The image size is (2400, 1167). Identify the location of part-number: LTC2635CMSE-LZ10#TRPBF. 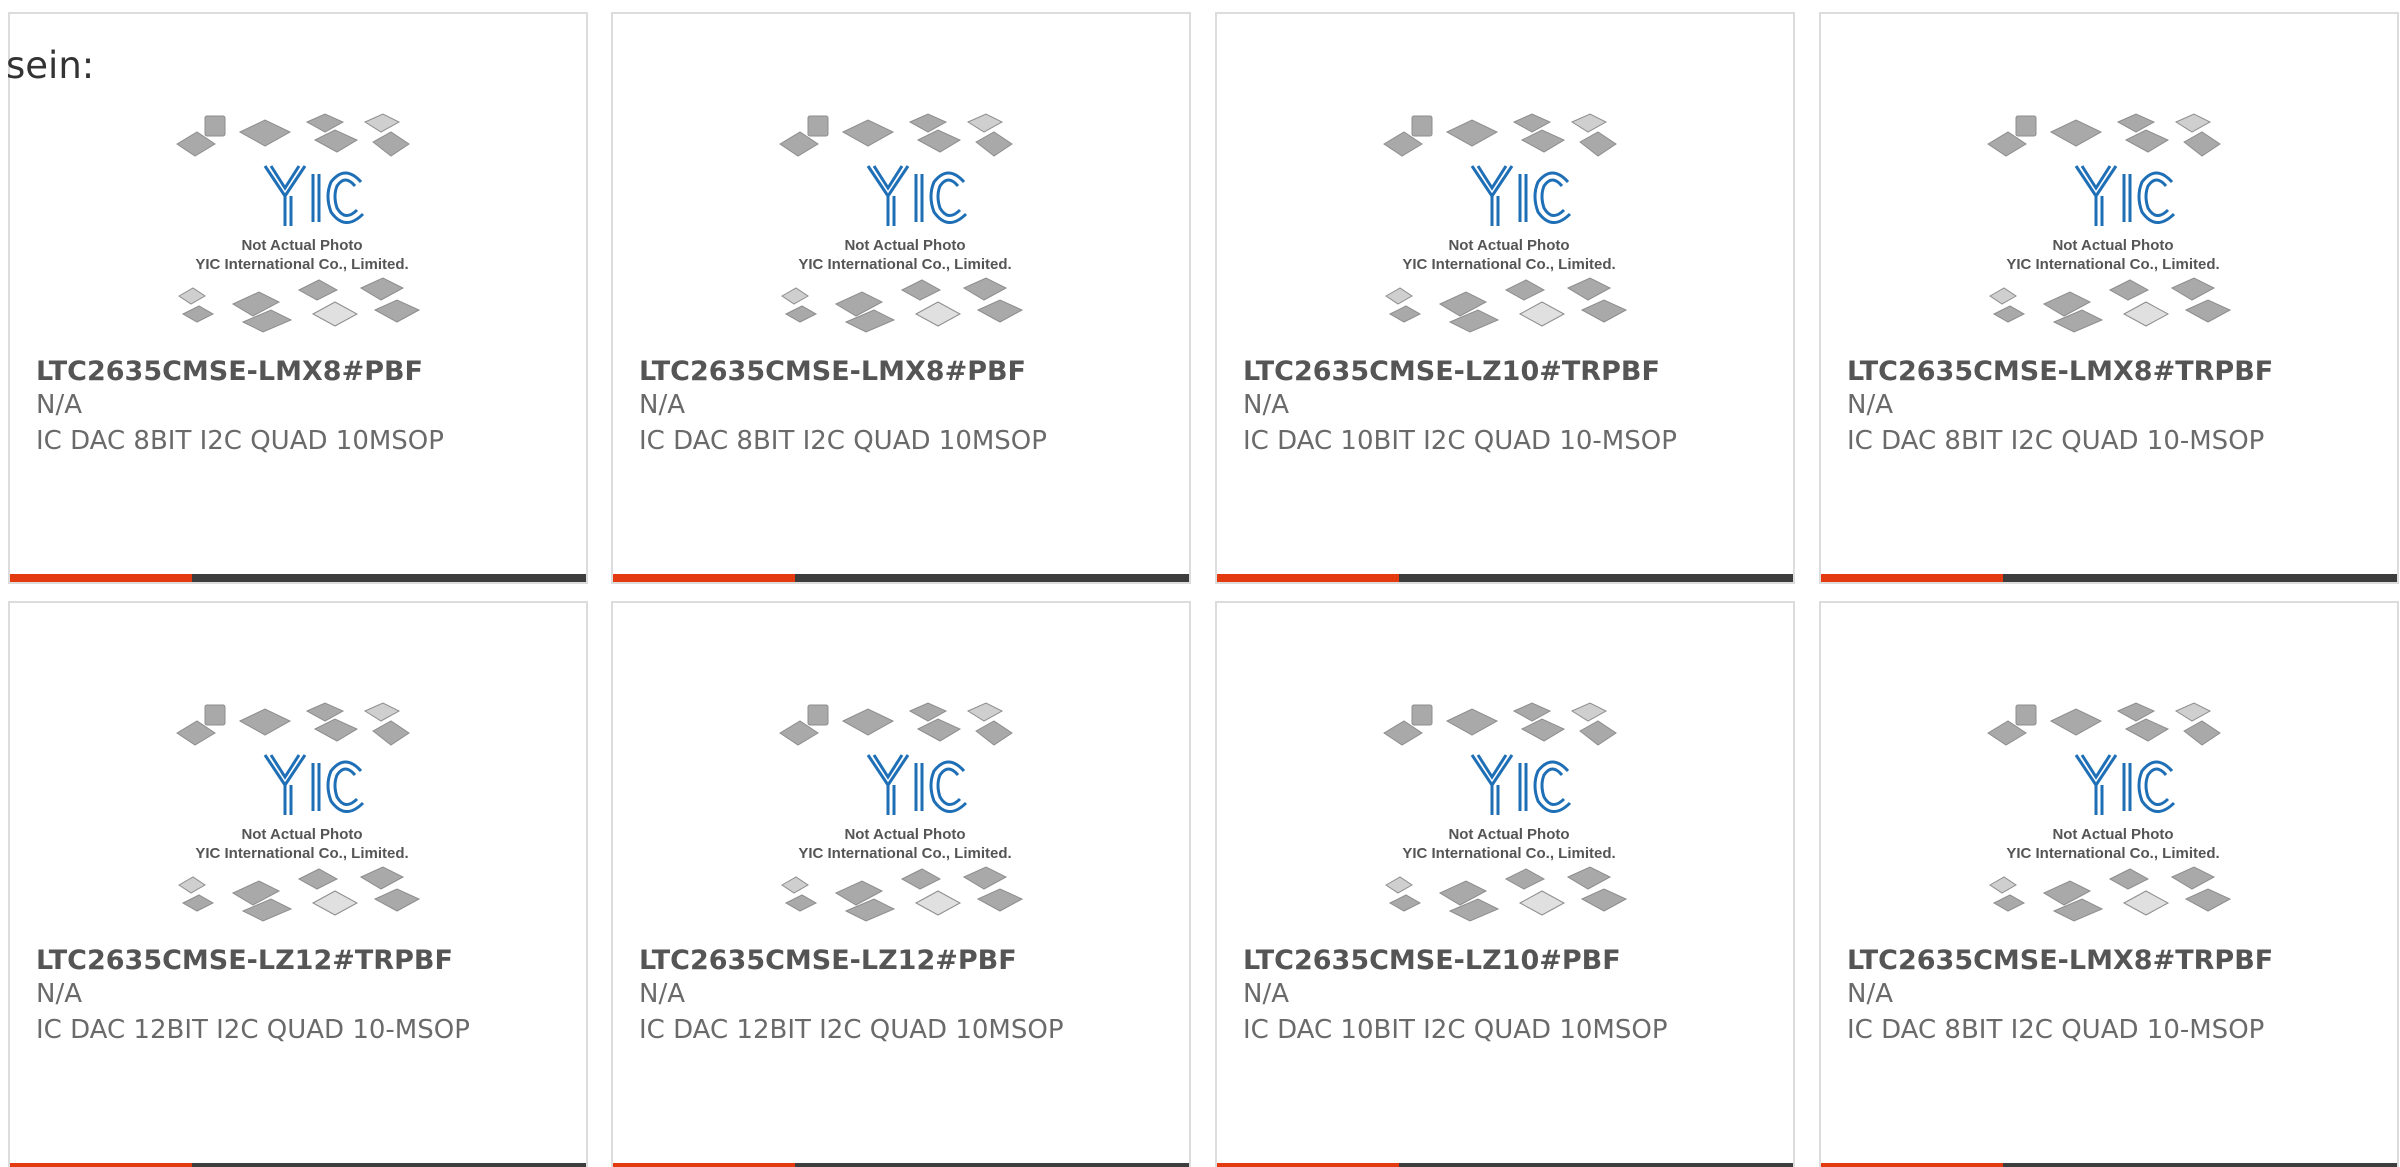
(1451, 371).